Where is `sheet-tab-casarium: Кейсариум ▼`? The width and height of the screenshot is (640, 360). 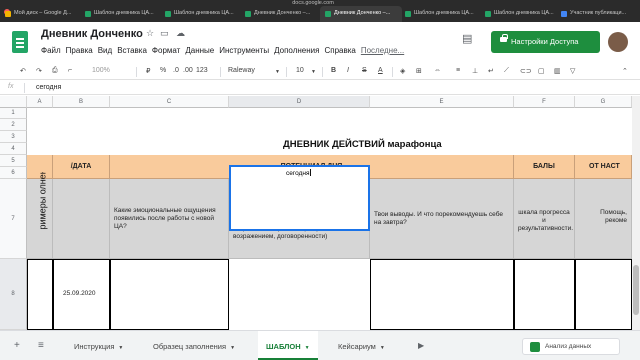
sheet-tab-casarium: Кейсариум ▼ is located at coordinates (361, 345).